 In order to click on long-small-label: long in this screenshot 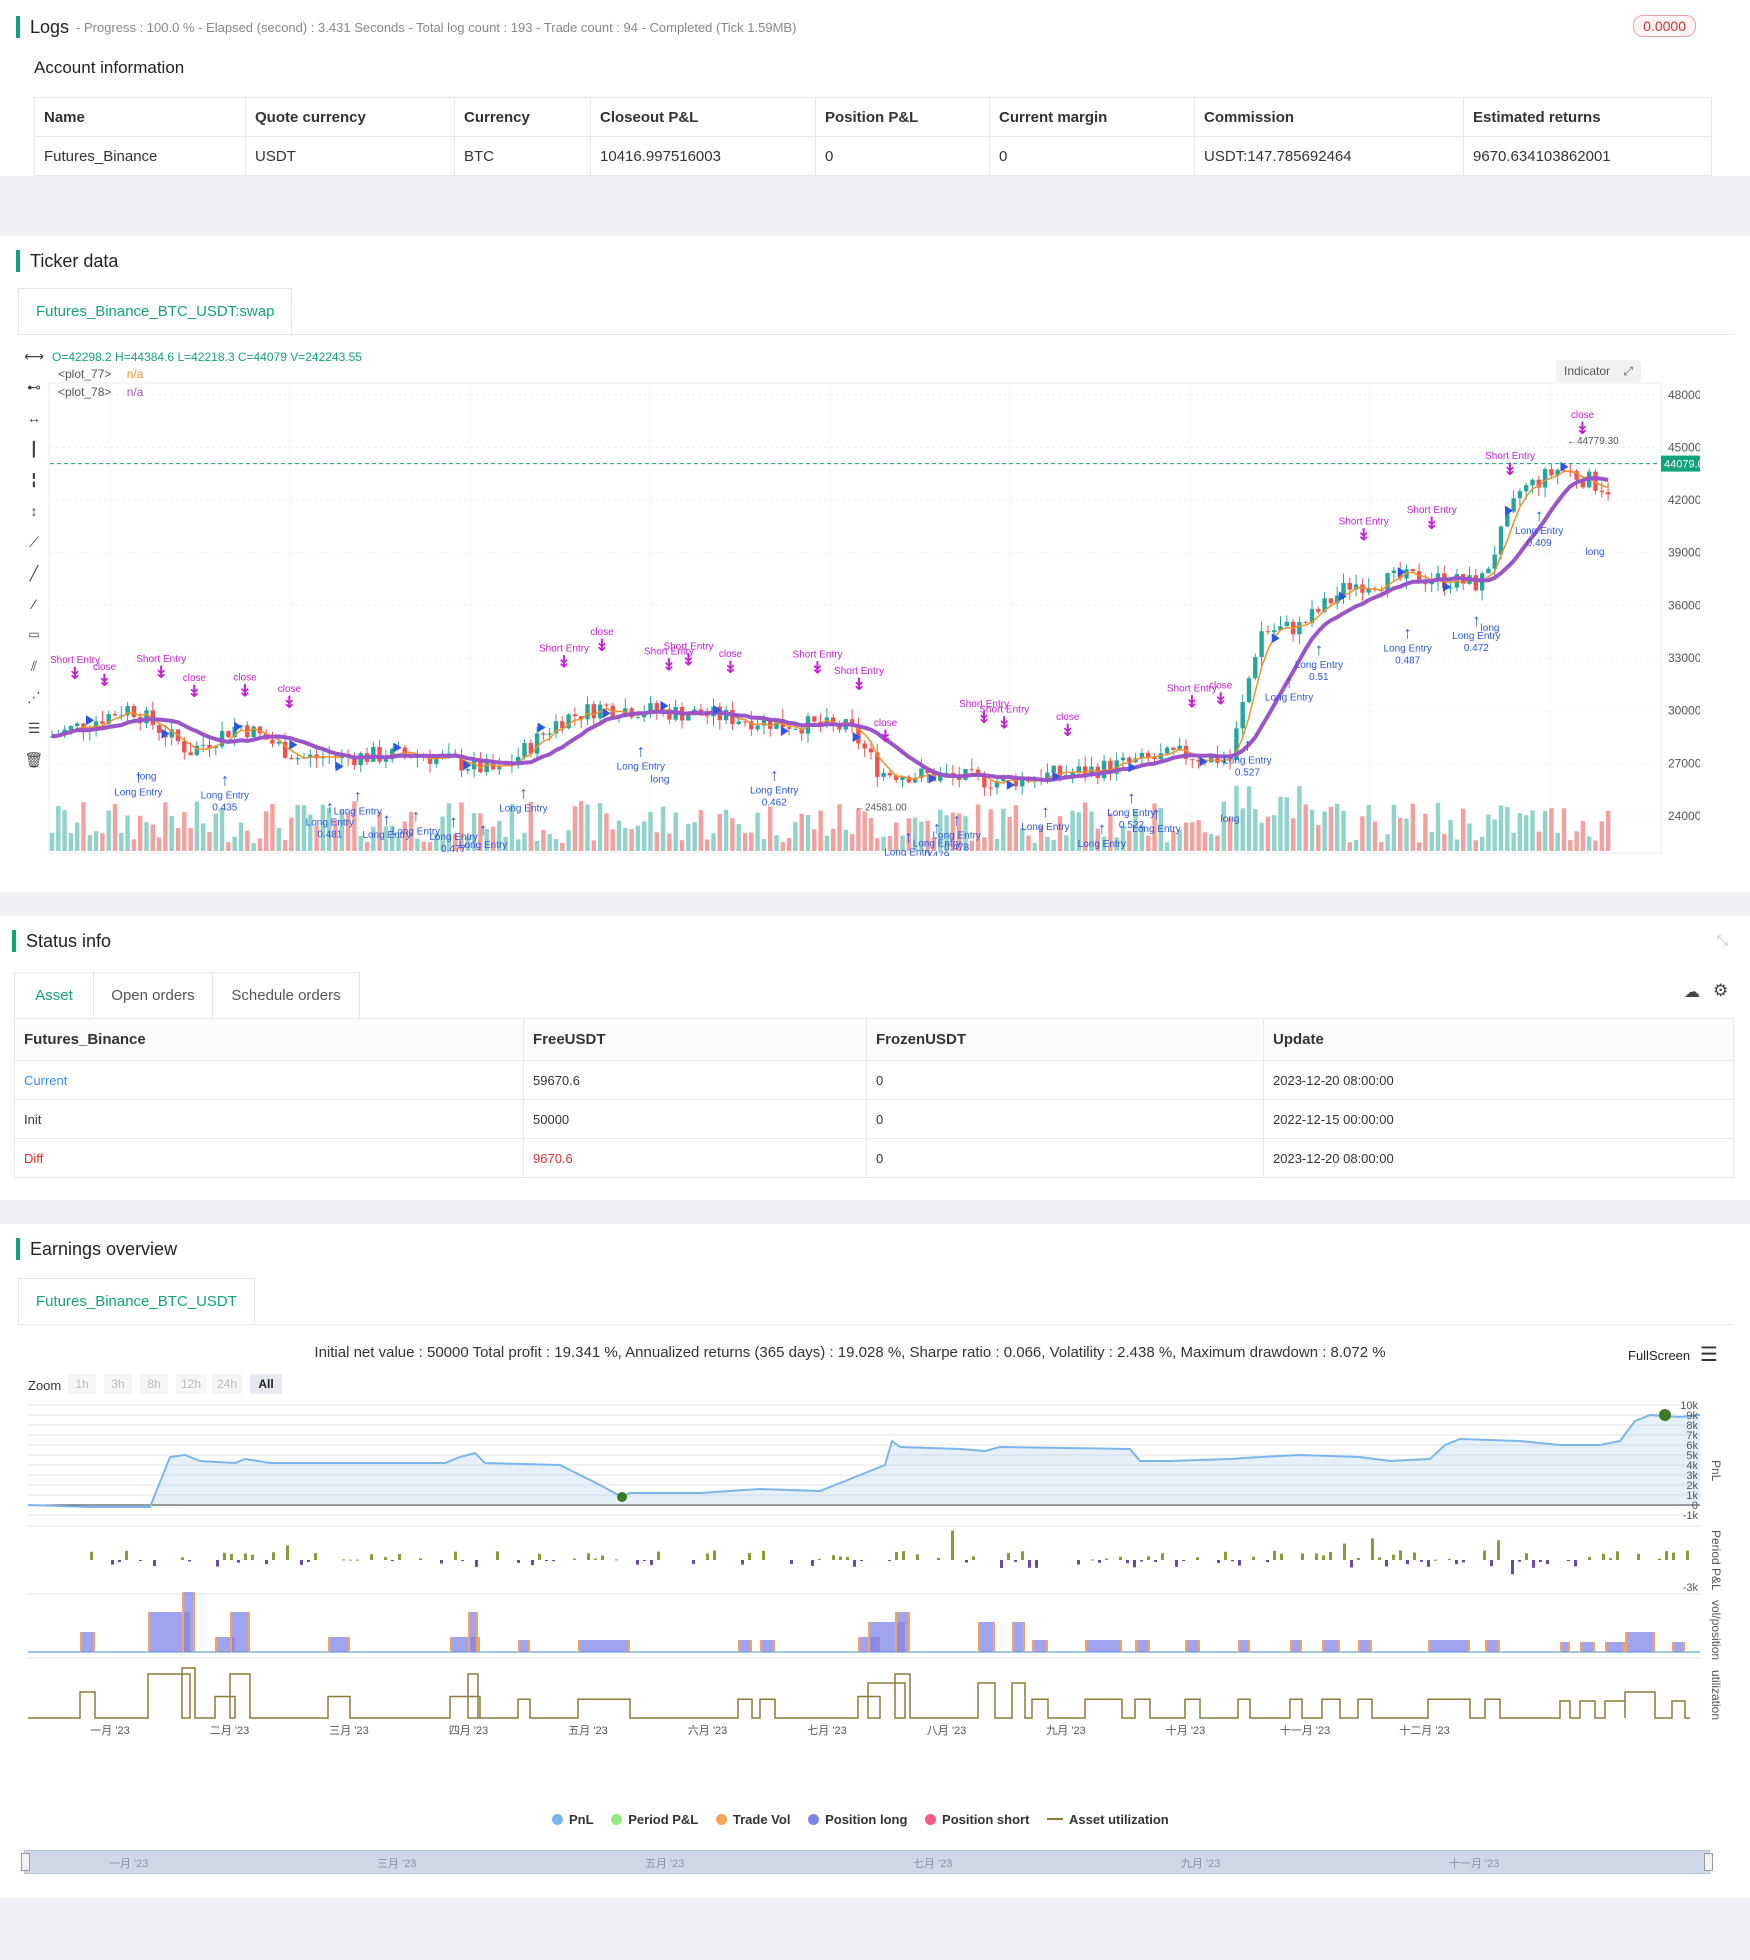, I will do `click(147, 777)`.